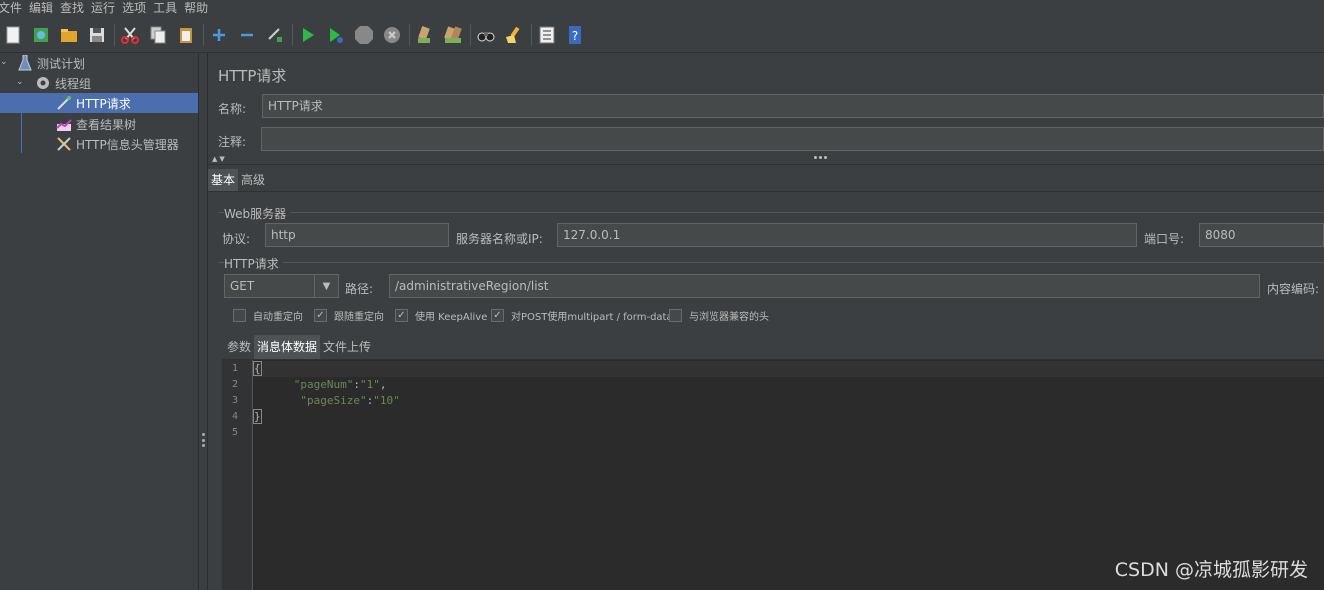  Describe the element at coordinates (99, 321) in the screenshot. I see `test-plan-tree: ⌄ 测试计划 ⌄ 线程组 HTTP请求 查看结果树 HTTP信息头管理器` at that location.